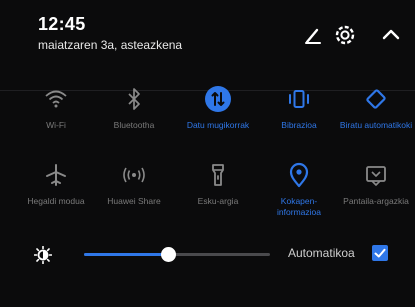 The width and height of the screenshot is (415, 307). I want to click on auto-brightness-checkbox, so click(380, 253).